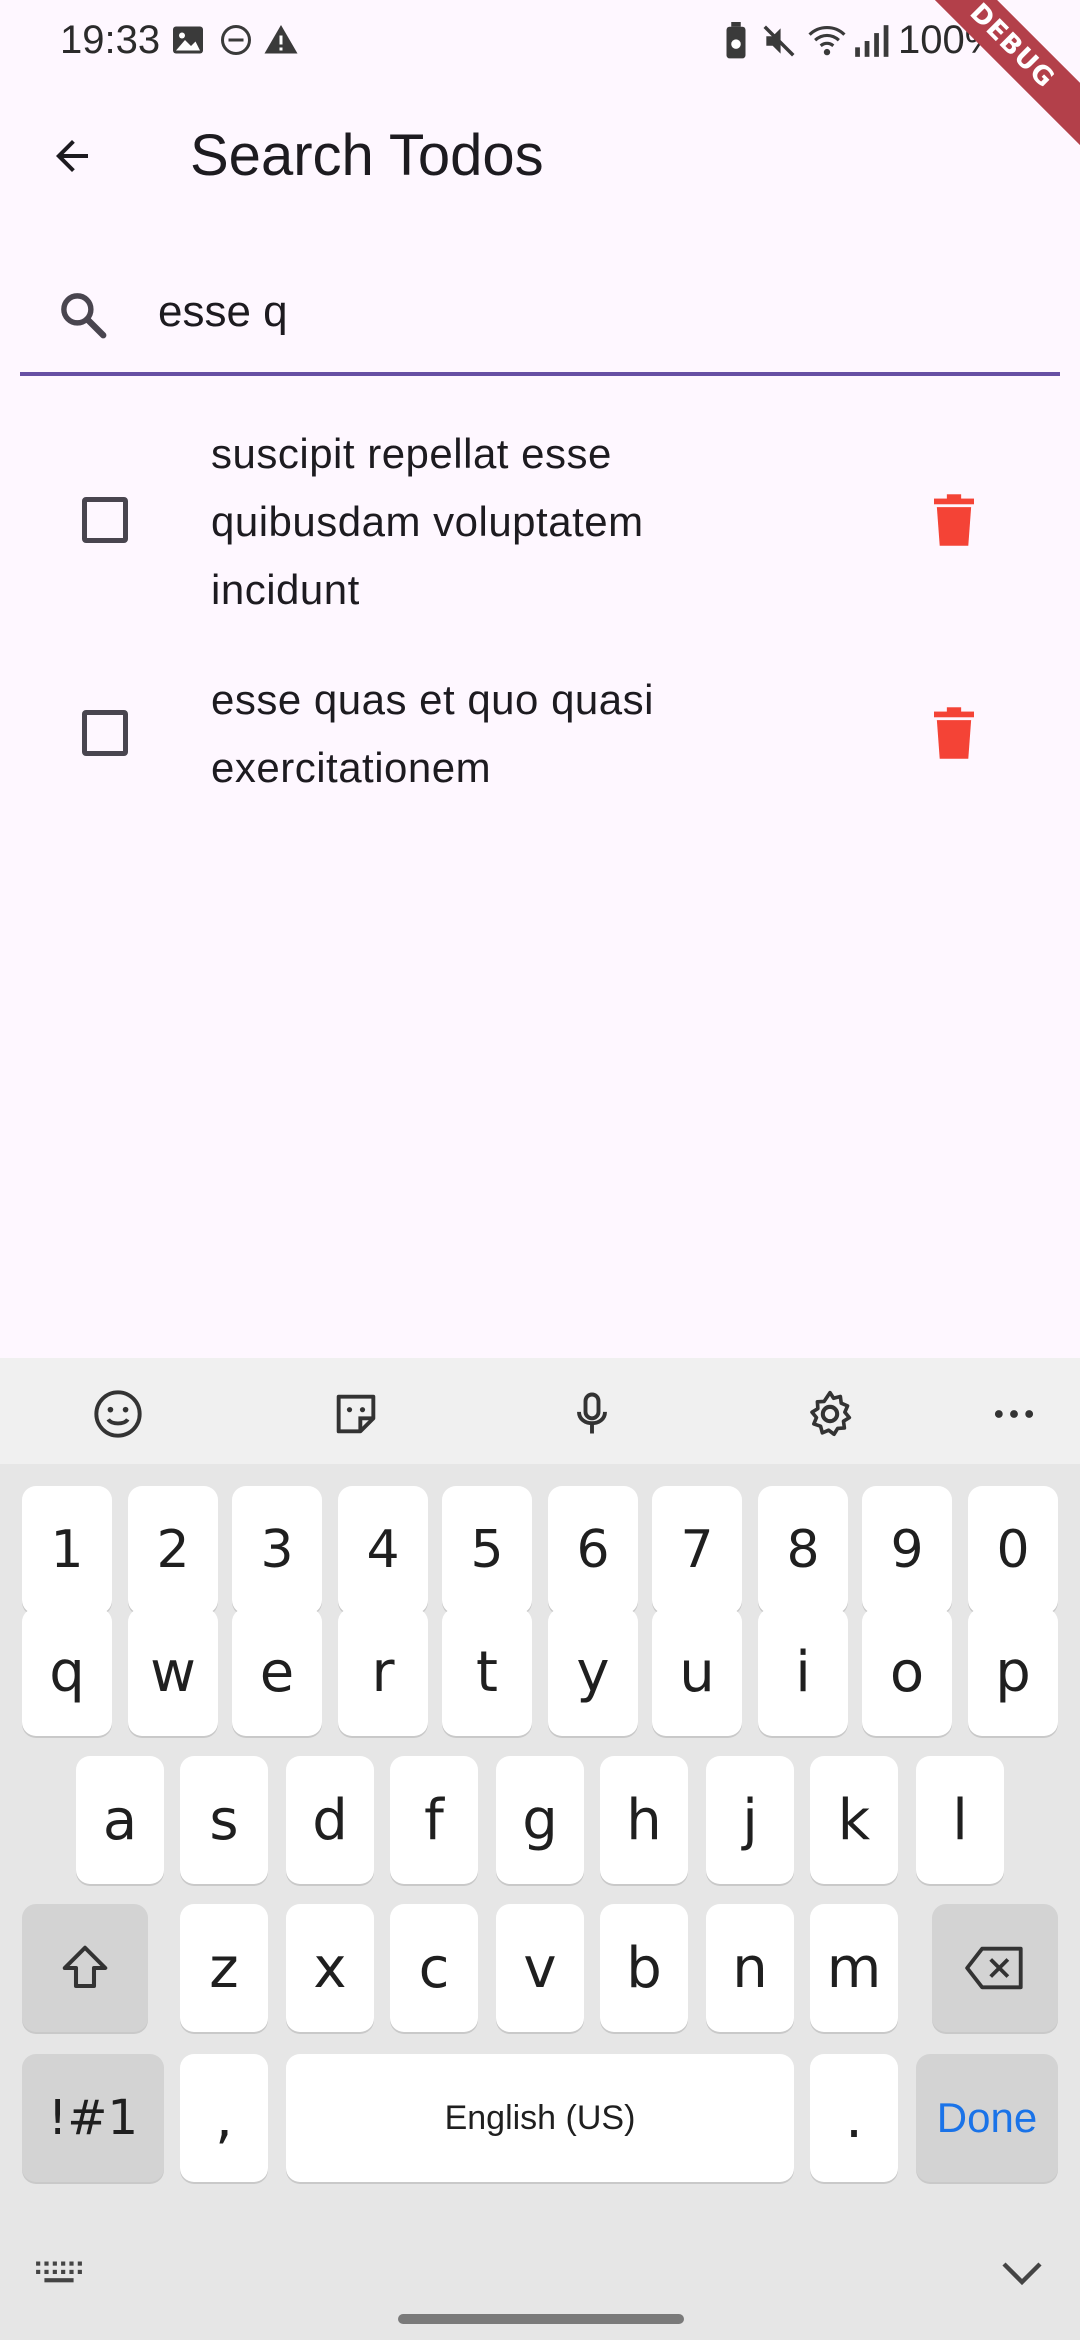 Image resolution: width=1080 pixels, height=2340 pixels. Describe the element at coordinates (173, 1672) in the screenshot. I see `key-w: w` at that location.